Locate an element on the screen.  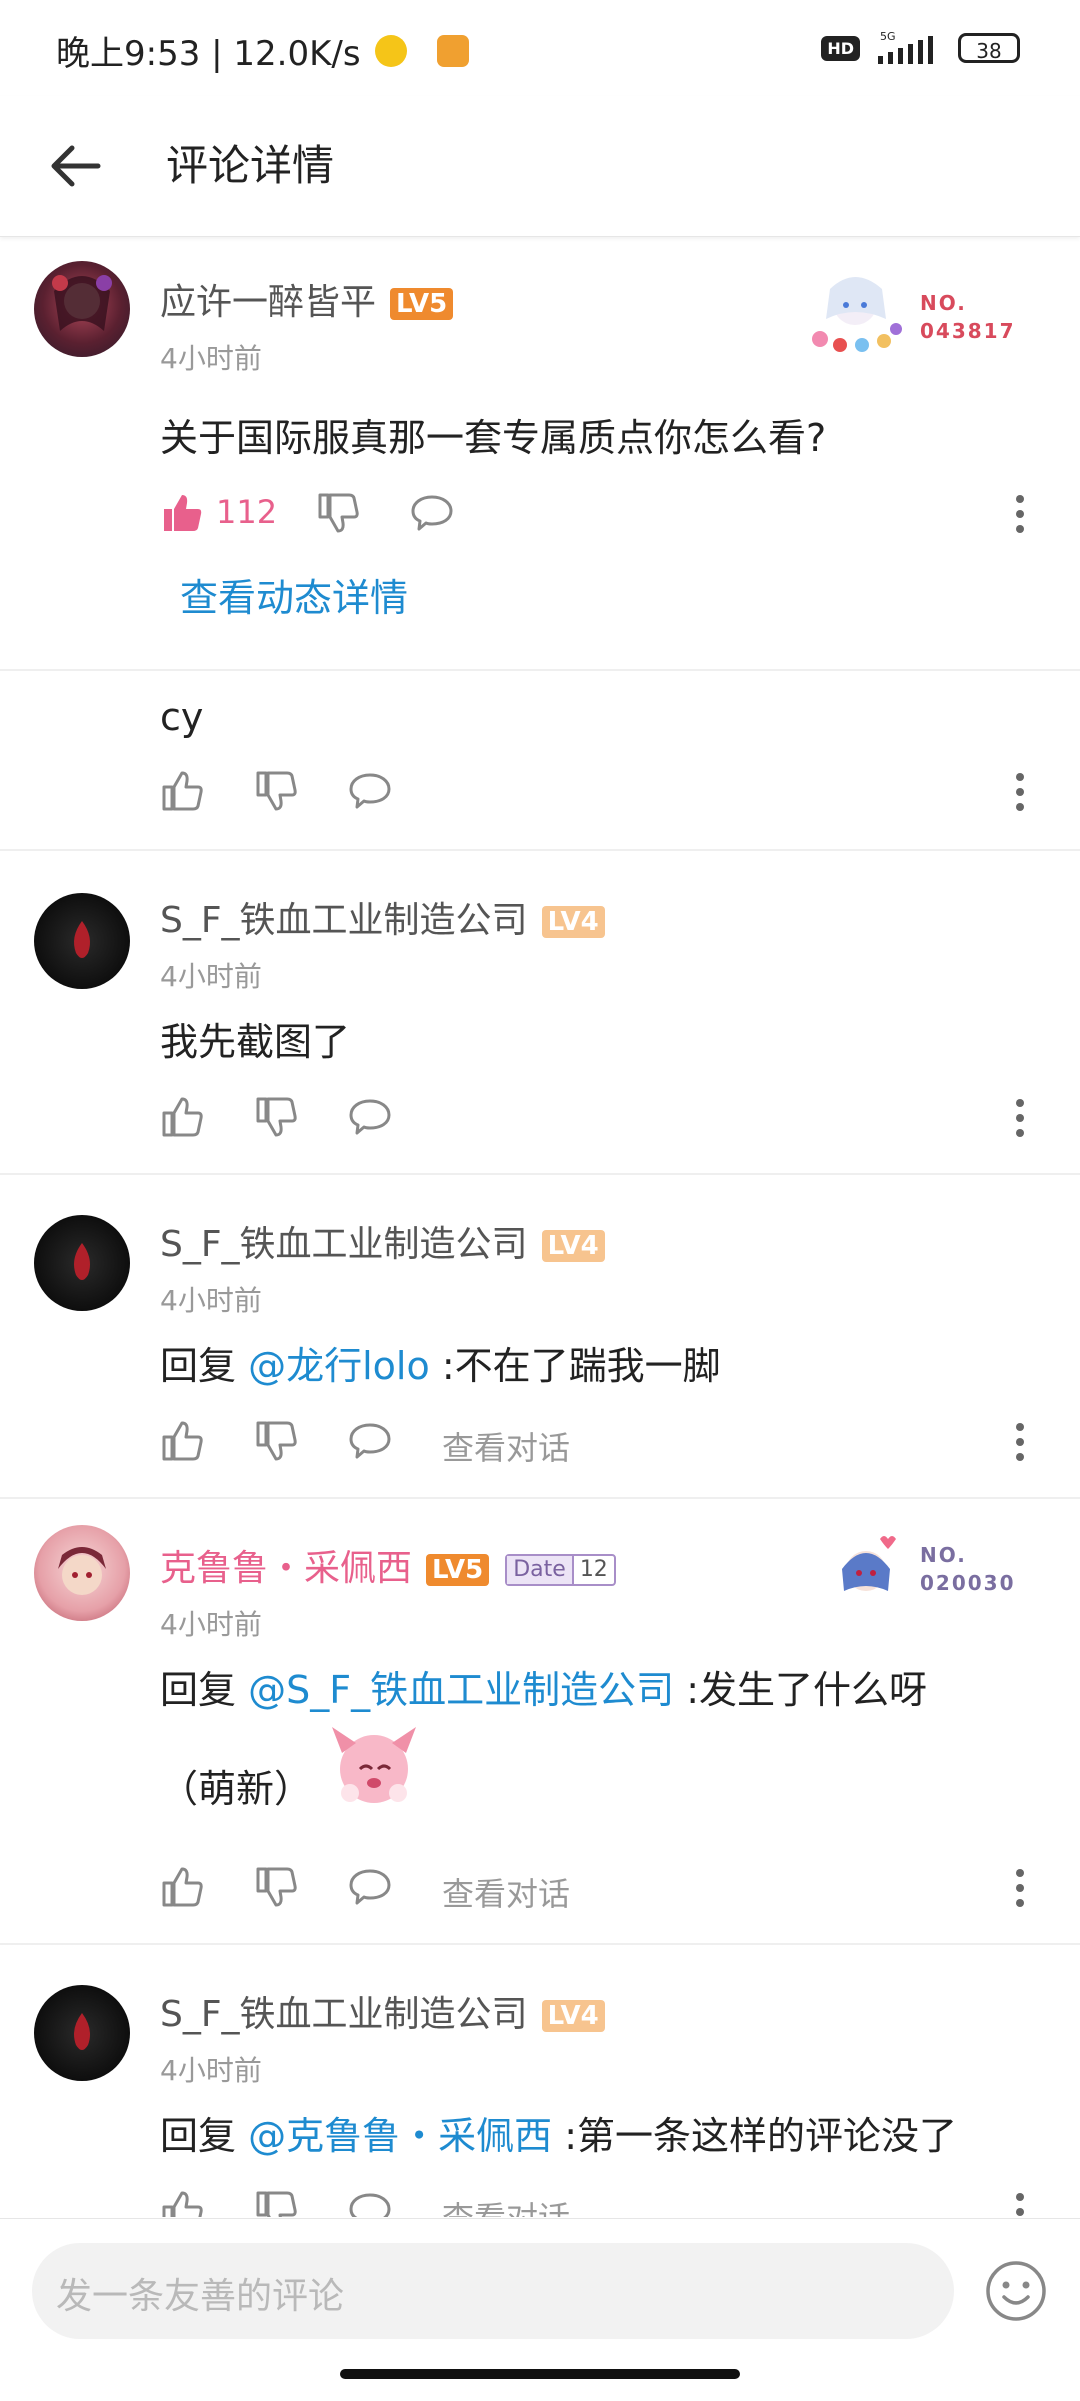
view-post-detail-link: 查看动态详情 is located at coordinates (294, 594).